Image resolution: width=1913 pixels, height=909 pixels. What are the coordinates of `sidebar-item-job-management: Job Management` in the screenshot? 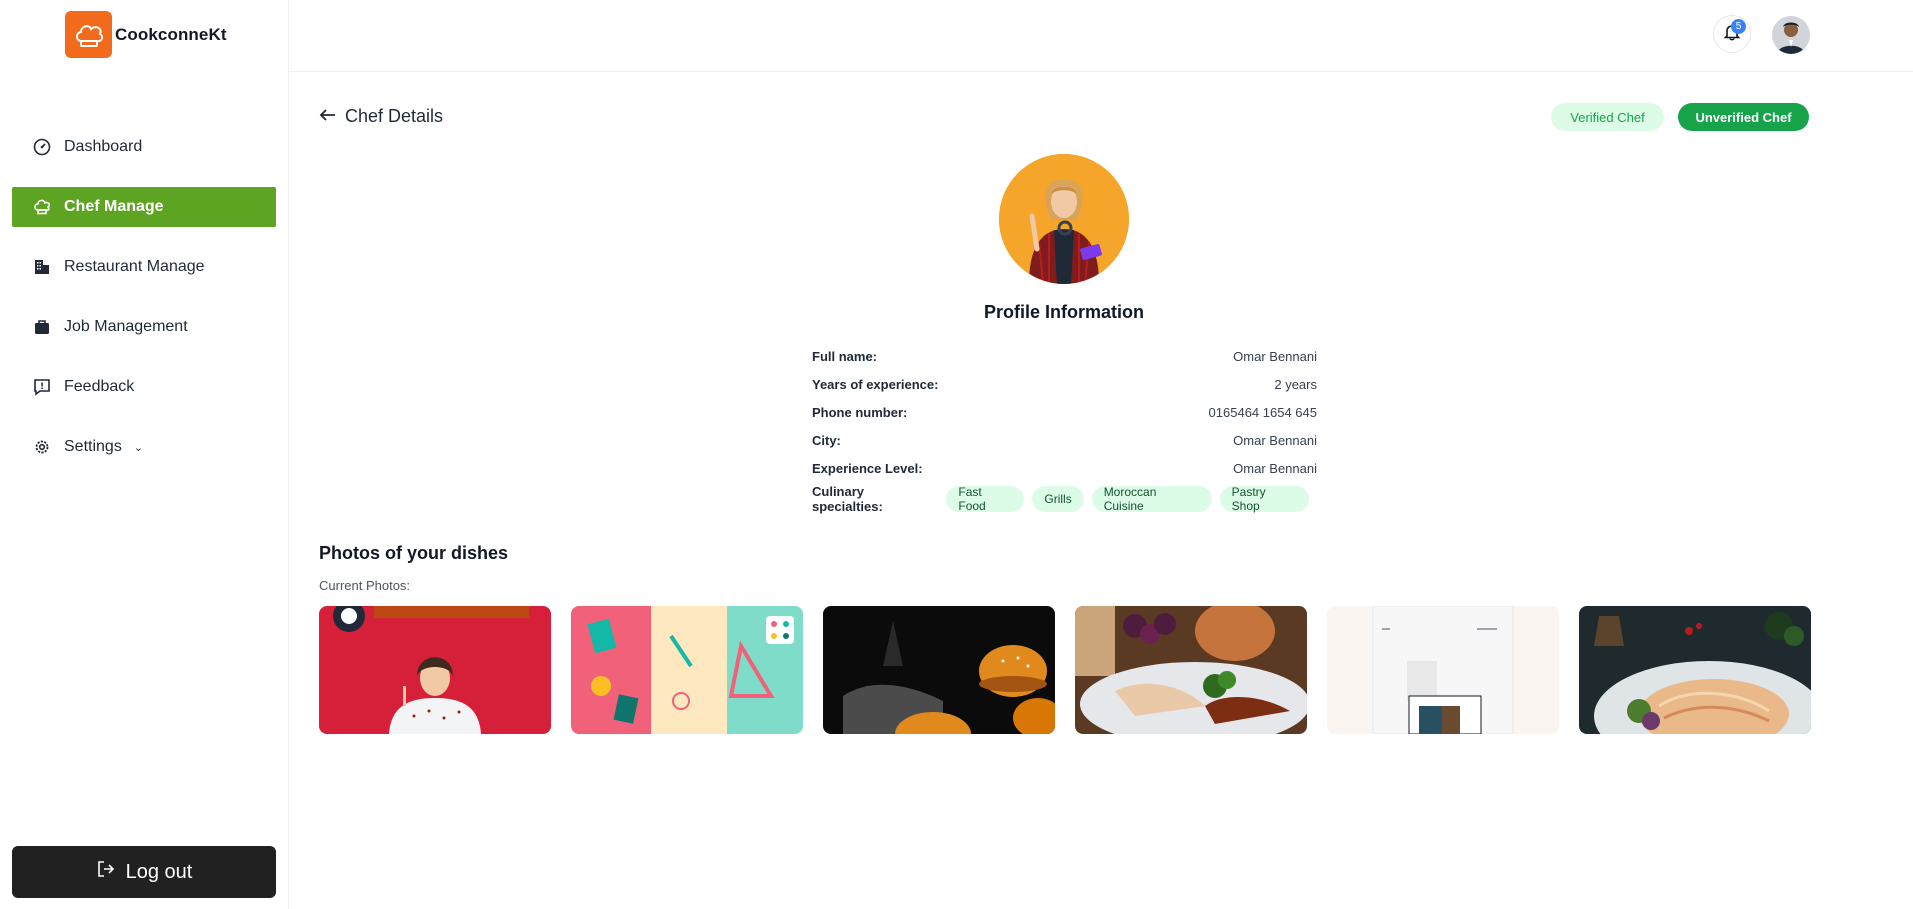 It's located at (144, 327).